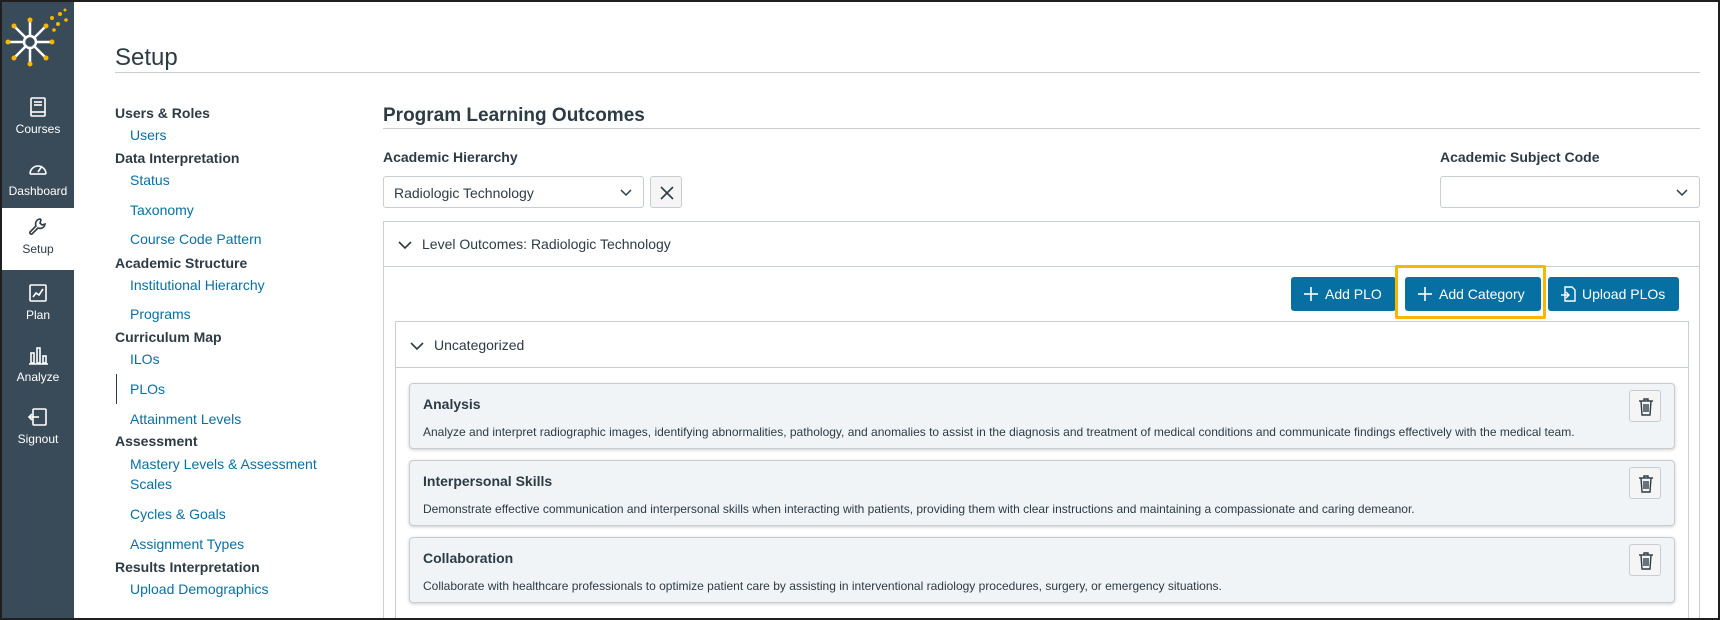 The height and width of the screenshot is (620, 1720). I want to click on nav-dashboard: Dashboard, so click(38, 180).